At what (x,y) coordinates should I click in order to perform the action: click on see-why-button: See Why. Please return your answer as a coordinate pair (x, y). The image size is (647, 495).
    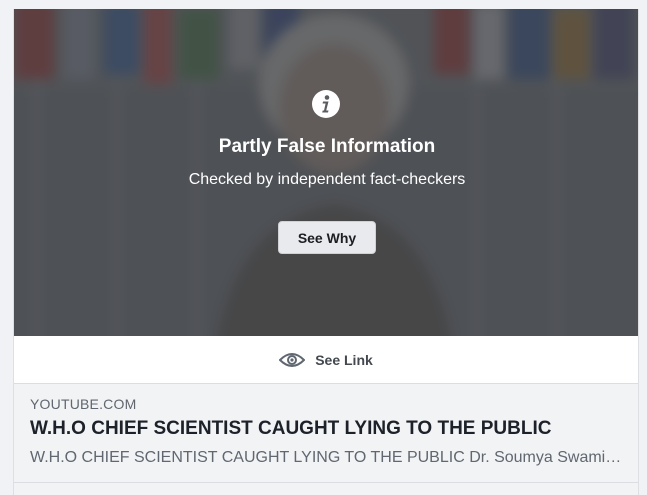
    Looking at the image, I should click on (327, 237).